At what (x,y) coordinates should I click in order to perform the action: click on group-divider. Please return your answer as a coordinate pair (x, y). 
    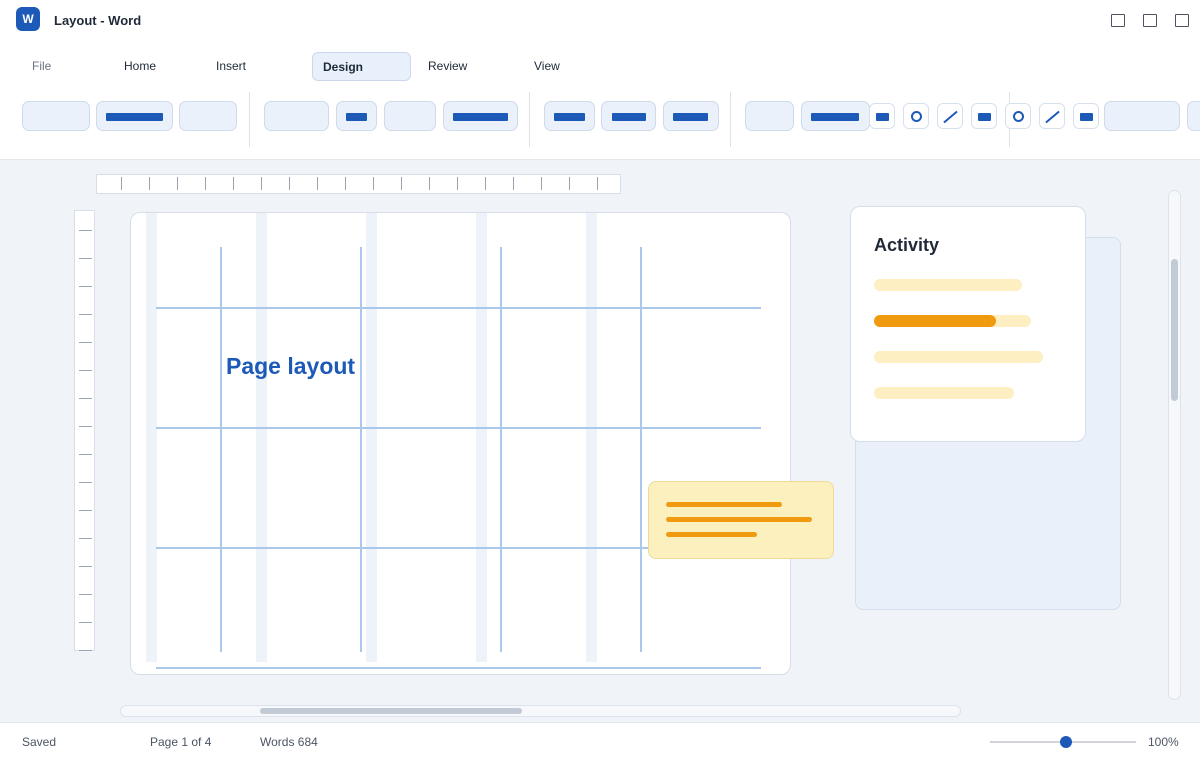
    Looking at the image, I should click on (730, 119).